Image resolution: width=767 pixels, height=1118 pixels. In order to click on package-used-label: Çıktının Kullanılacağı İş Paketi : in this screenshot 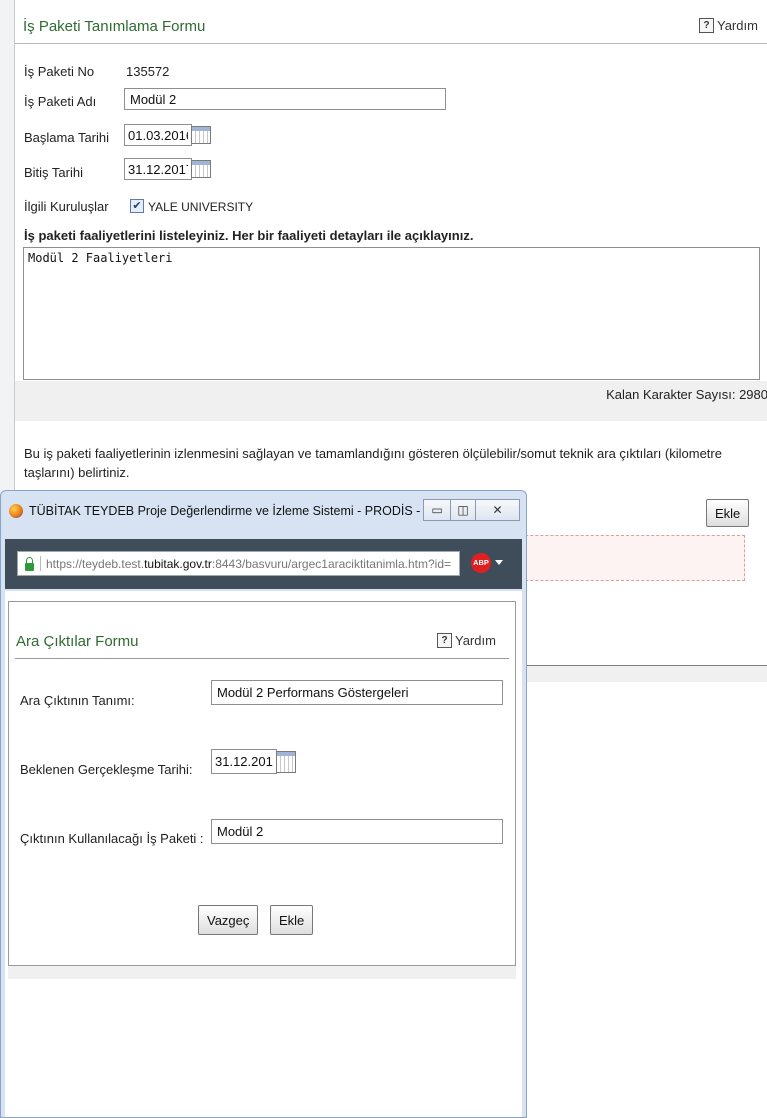, I will do `click(112, 838)`.